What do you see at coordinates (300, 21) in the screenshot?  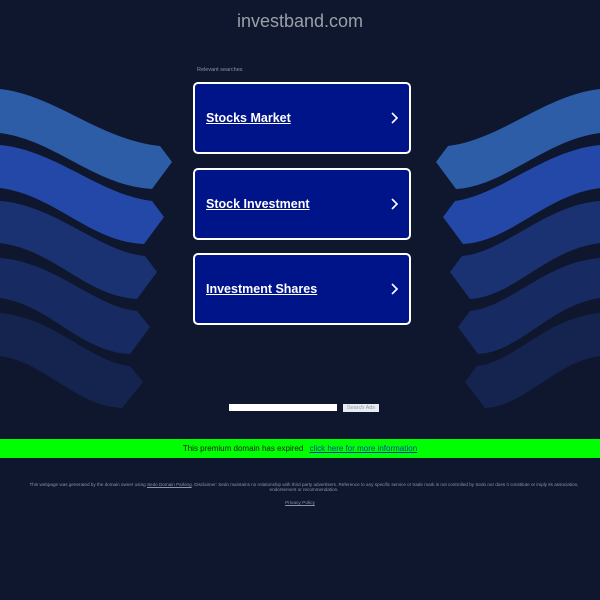 I see `domain-title: investband.com` at bounding box center [300, 21].